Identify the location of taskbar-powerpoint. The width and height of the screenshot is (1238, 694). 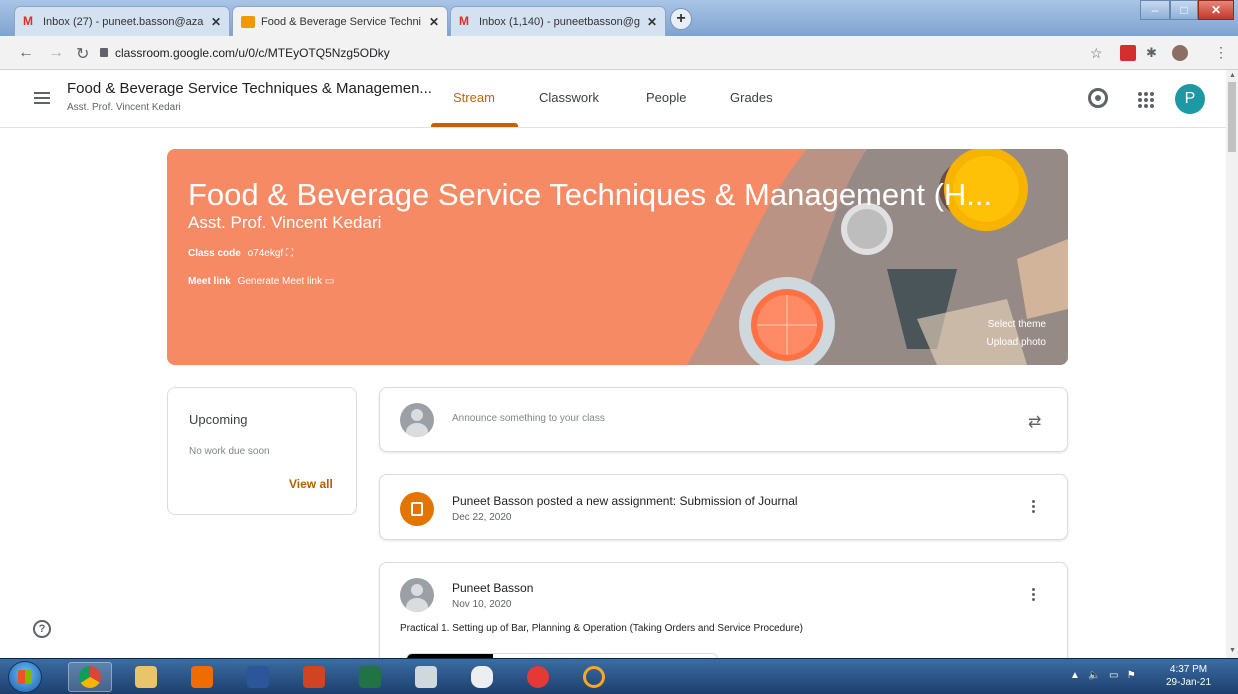
(314, 677).